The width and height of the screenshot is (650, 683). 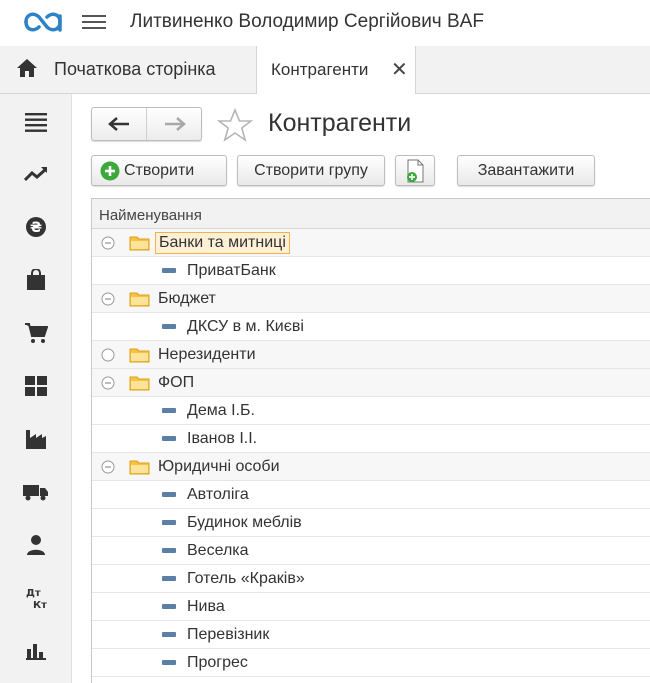 I want to click on group-label: Нерезиденти, so click(x=207, y=354).